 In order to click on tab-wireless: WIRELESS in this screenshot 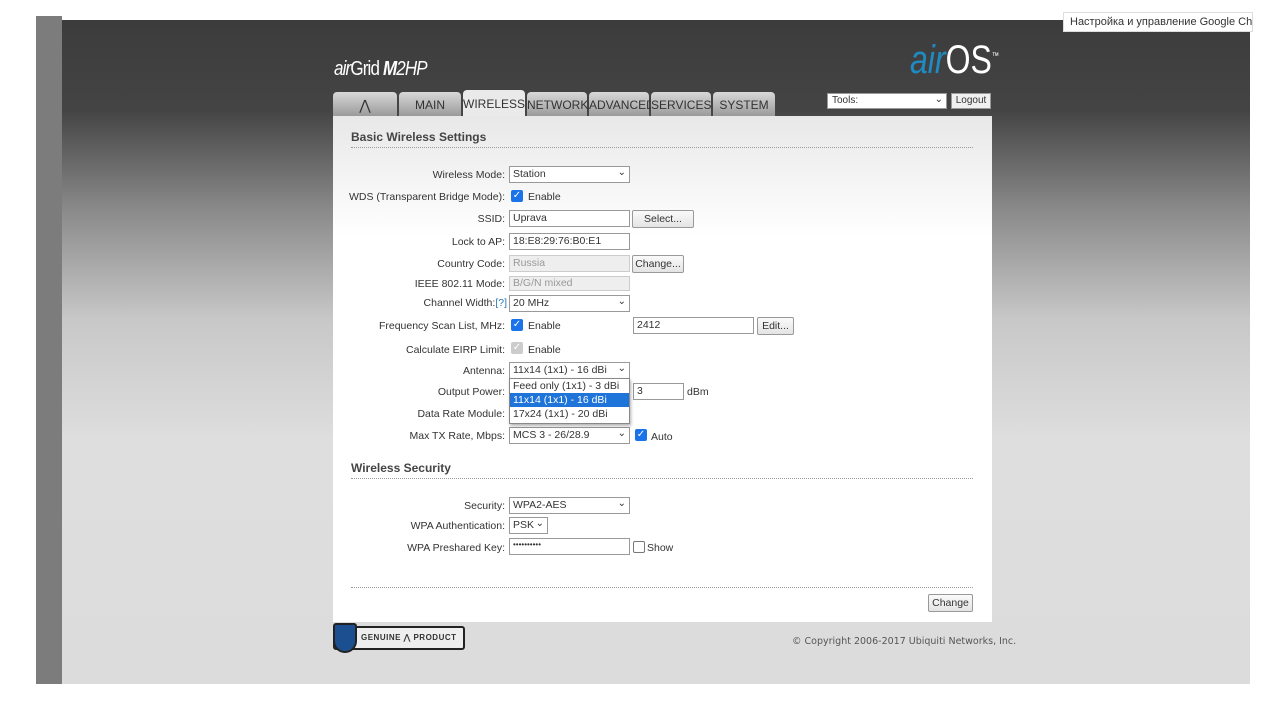, I will do `click(494, 103)`.